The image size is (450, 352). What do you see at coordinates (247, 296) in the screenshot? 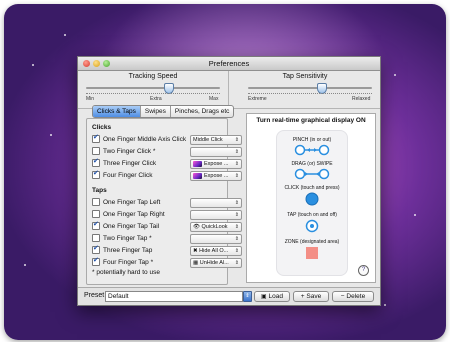
I see `preset-dropdown-icon: ⇕` at bounding box center [247, 296].